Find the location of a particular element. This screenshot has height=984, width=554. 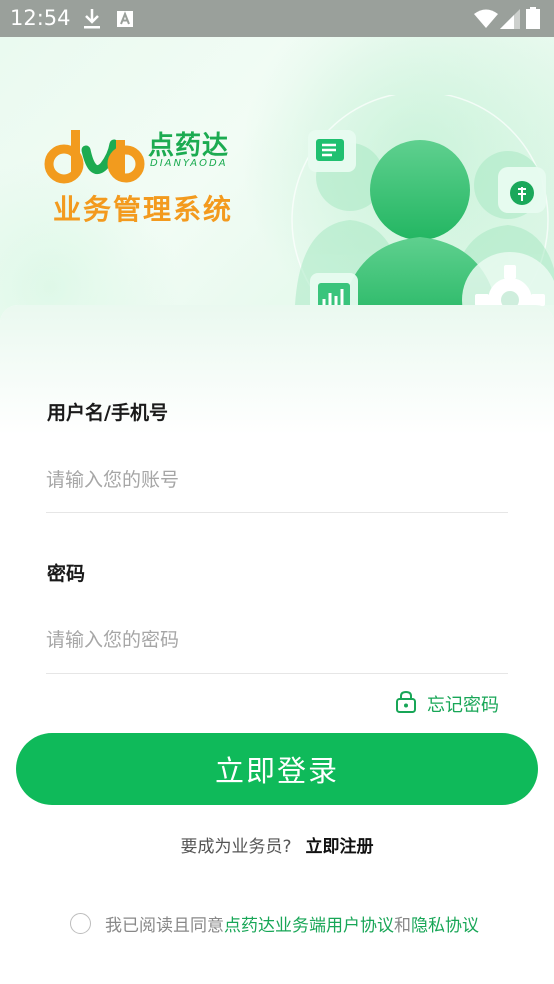

agreement-row: 我已阅读且同意 点药达业务端用户协议和隐私协议 is located at coordinates (274, 923).